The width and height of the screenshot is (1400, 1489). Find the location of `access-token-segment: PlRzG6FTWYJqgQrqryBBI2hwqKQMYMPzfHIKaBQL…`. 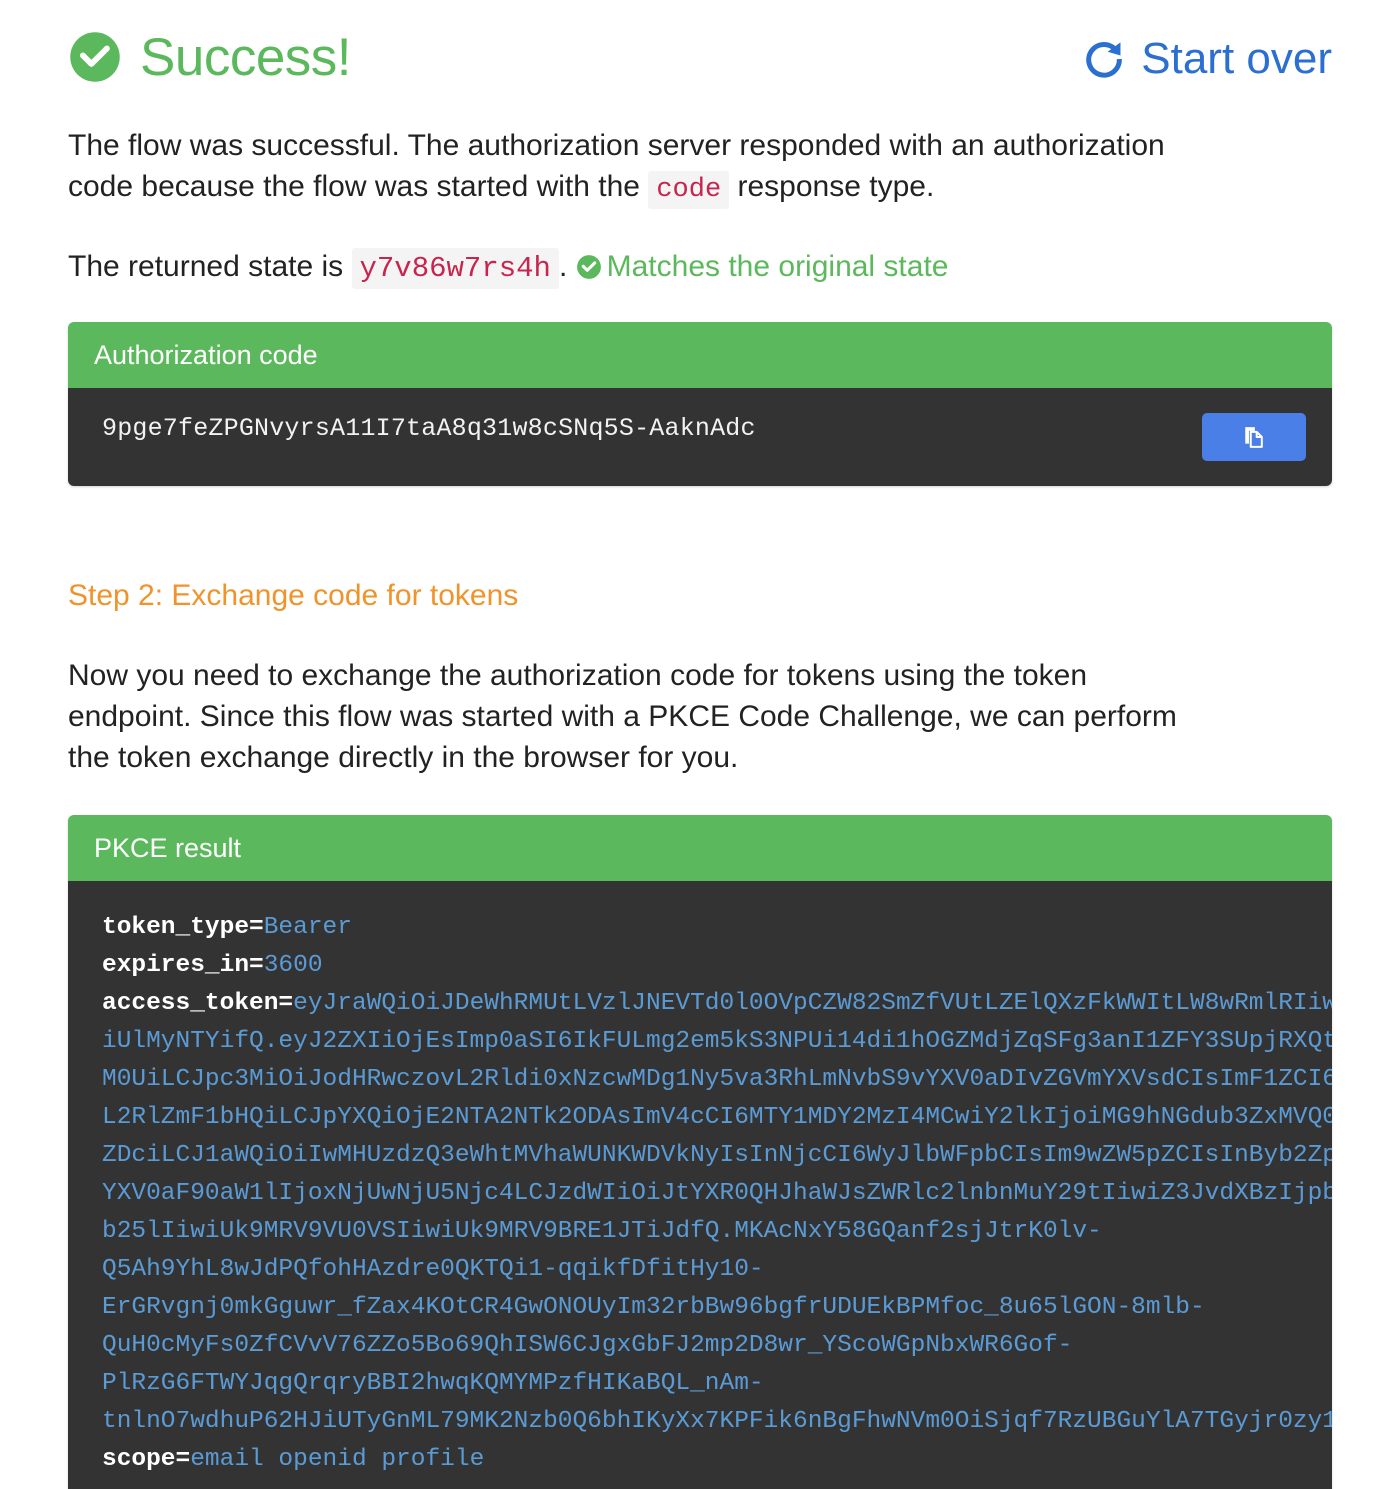

access-token-segment: PlRzG6FTWYJqgQrqryBBI2hwqKQMYMPzfHIKaBQL… is located at coordinates (433, 1383).